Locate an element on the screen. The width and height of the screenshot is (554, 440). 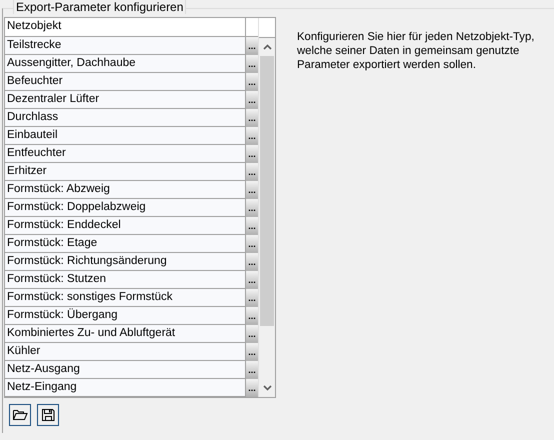
group-title: Export-Parameter konfigurieren is located at coordinates (99, 7).